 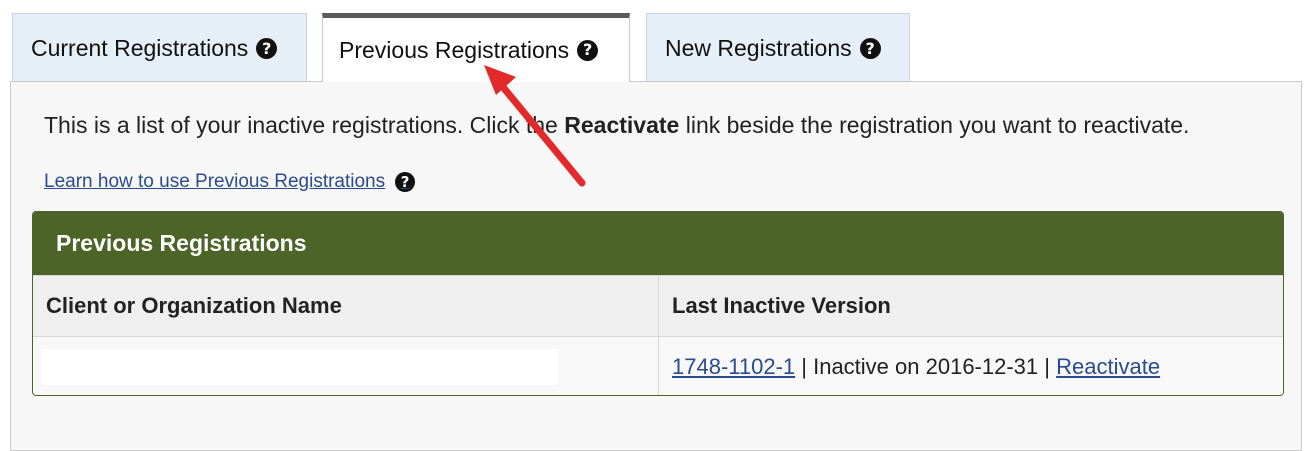 I want to click on client-name-cell, so click(x=346, y=365).